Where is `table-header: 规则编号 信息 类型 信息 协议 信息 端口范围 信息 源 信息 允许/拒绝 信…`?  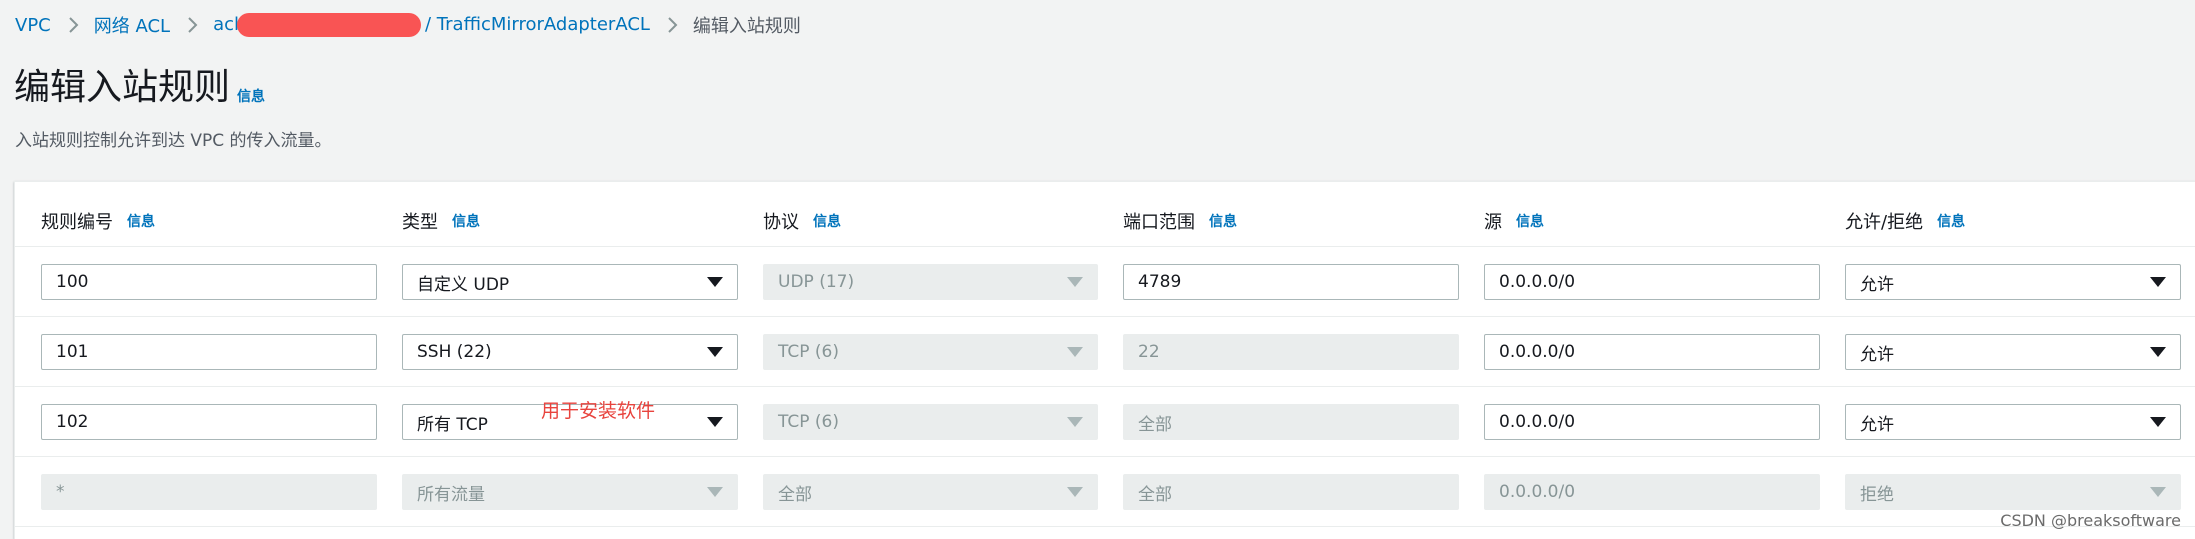
table-header: 规则编号 信息 类型 信息 协议 信息 端口范围 信息 源 信息 允许/拒绝 信… is located at coordinates (1105, 214).